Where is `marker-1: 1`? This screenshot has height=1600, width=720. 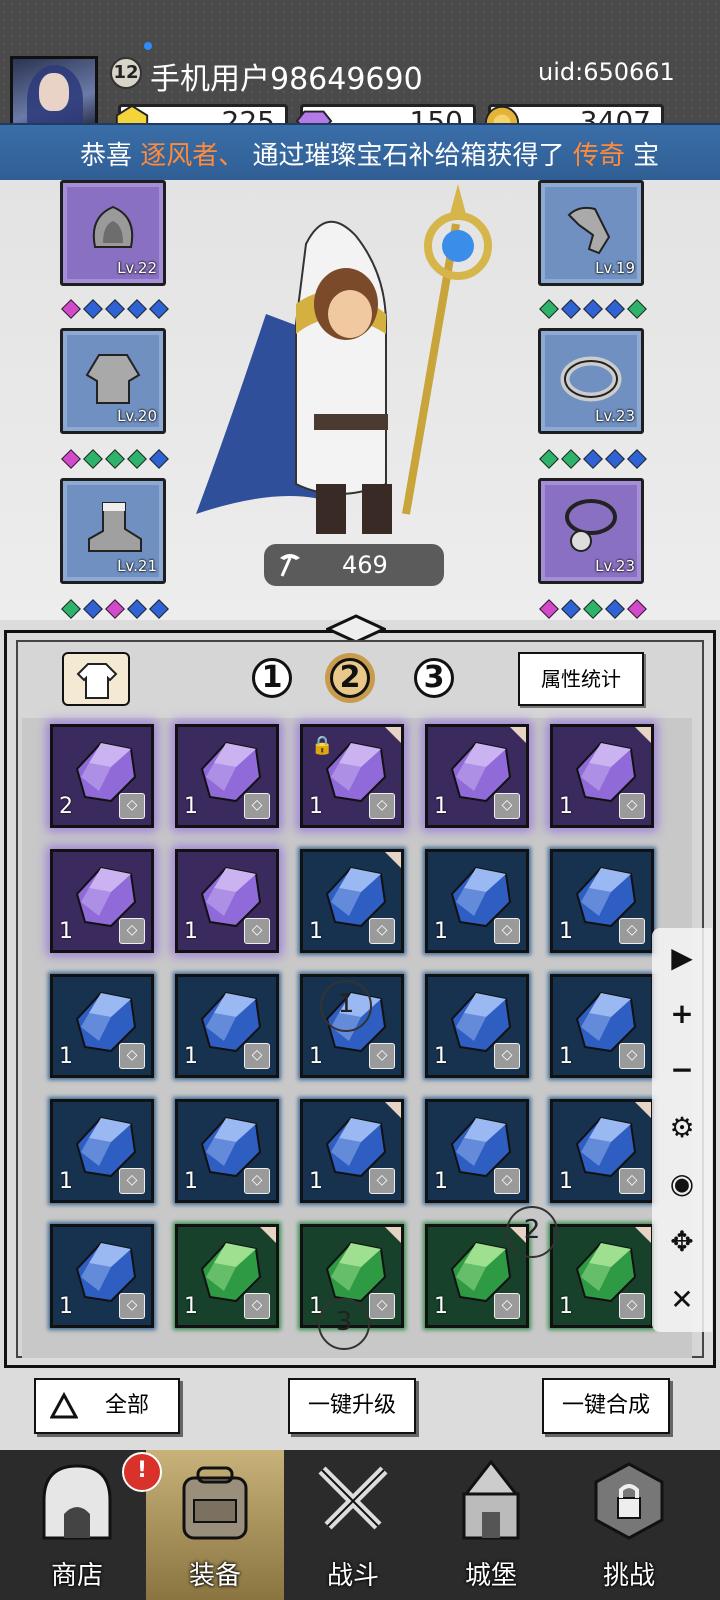
marker-1: 1 is located at coordinates (346, 1006).